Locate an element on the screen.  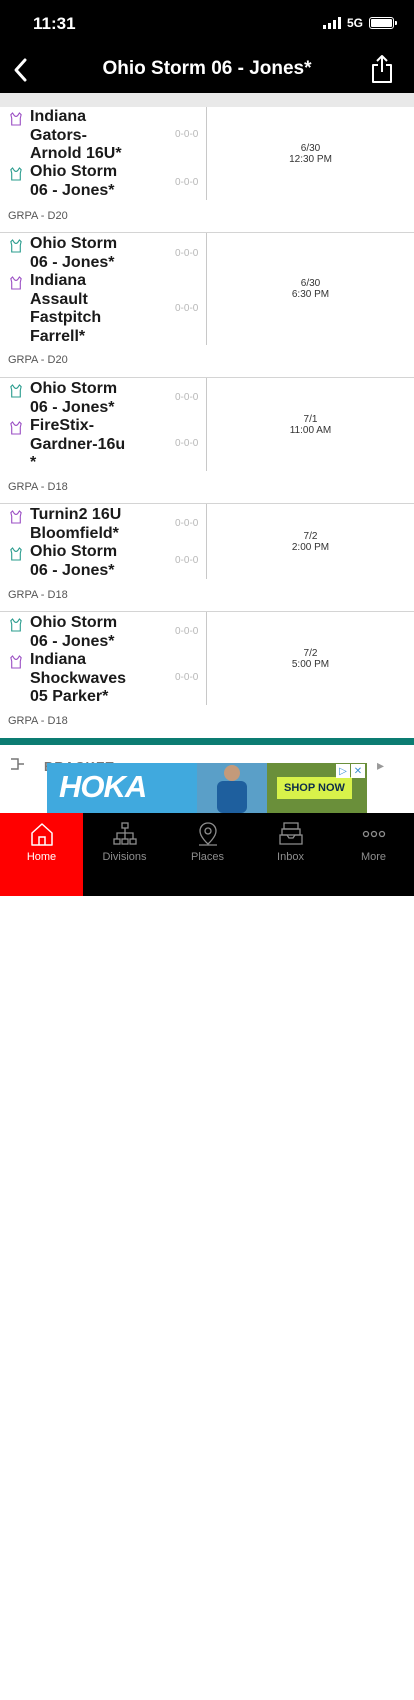
tab-label: Home is located at coordinates (41, 857).